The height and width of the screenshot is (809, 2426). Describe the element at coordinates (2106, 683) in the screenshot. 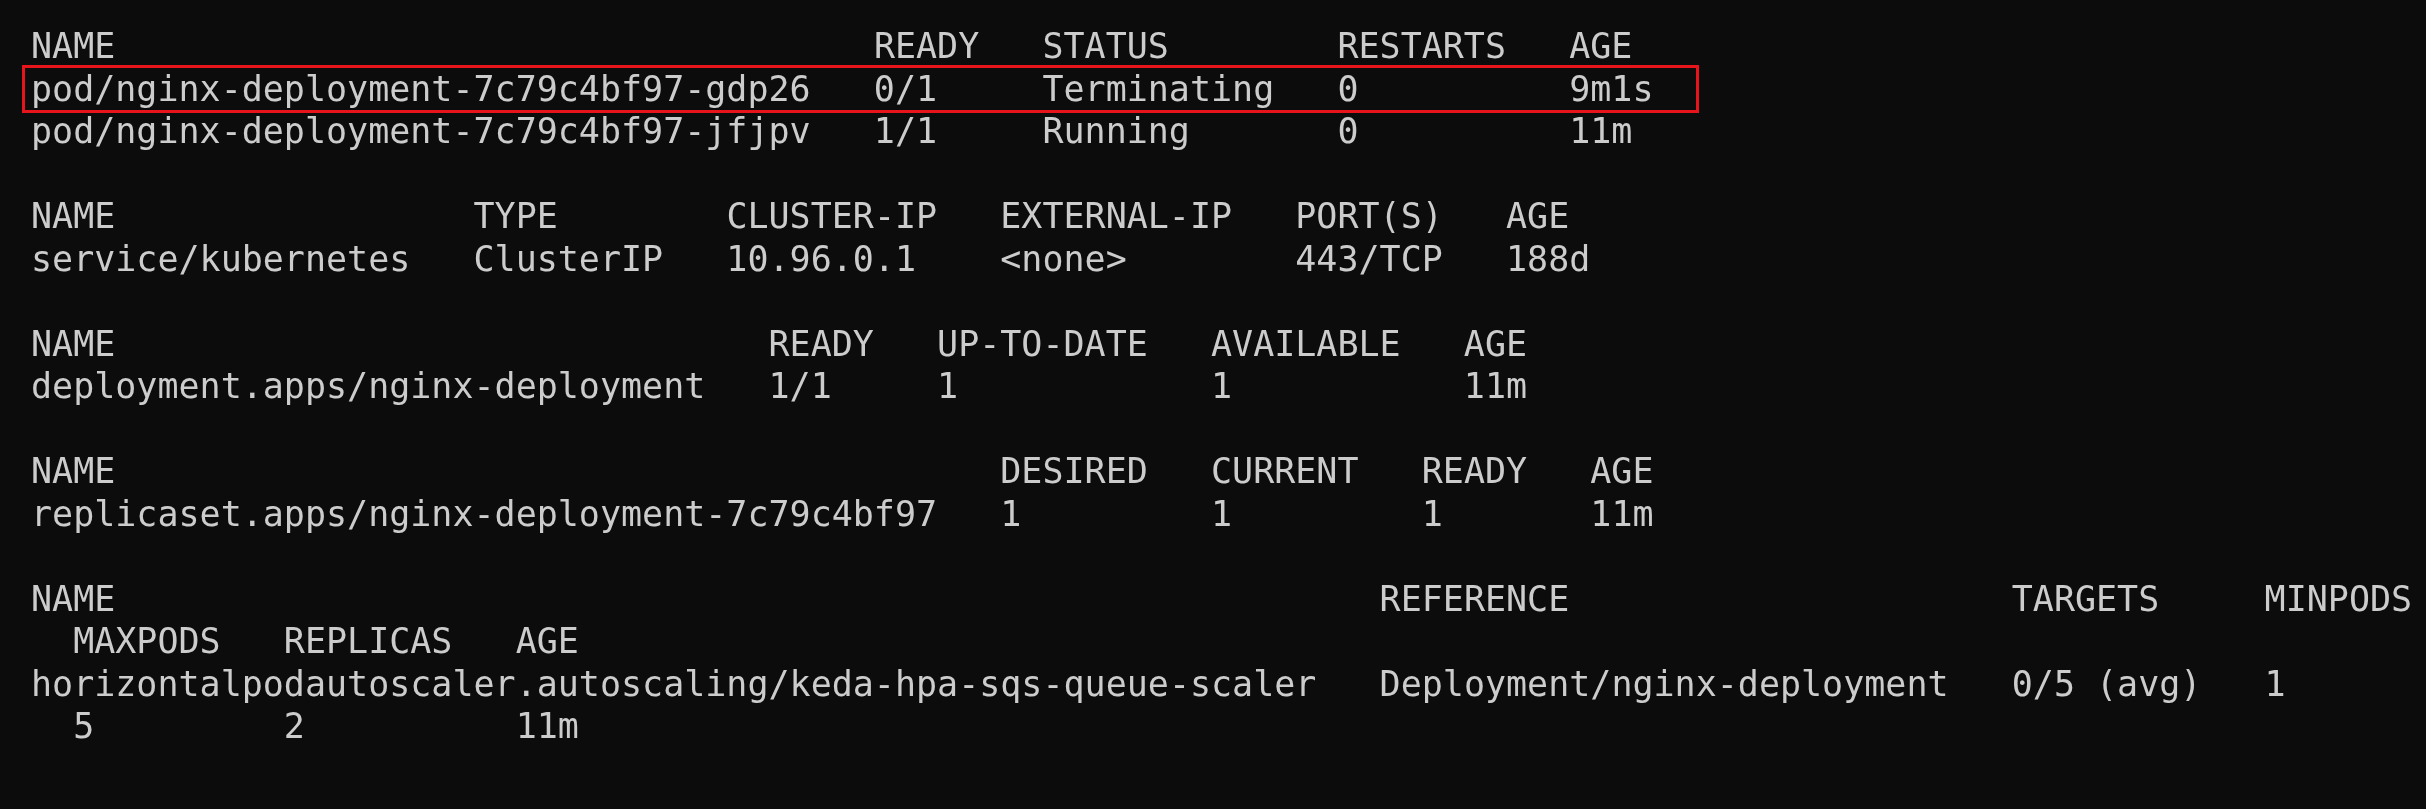

I see `table-cell: 0/5 (avg)` at that location.